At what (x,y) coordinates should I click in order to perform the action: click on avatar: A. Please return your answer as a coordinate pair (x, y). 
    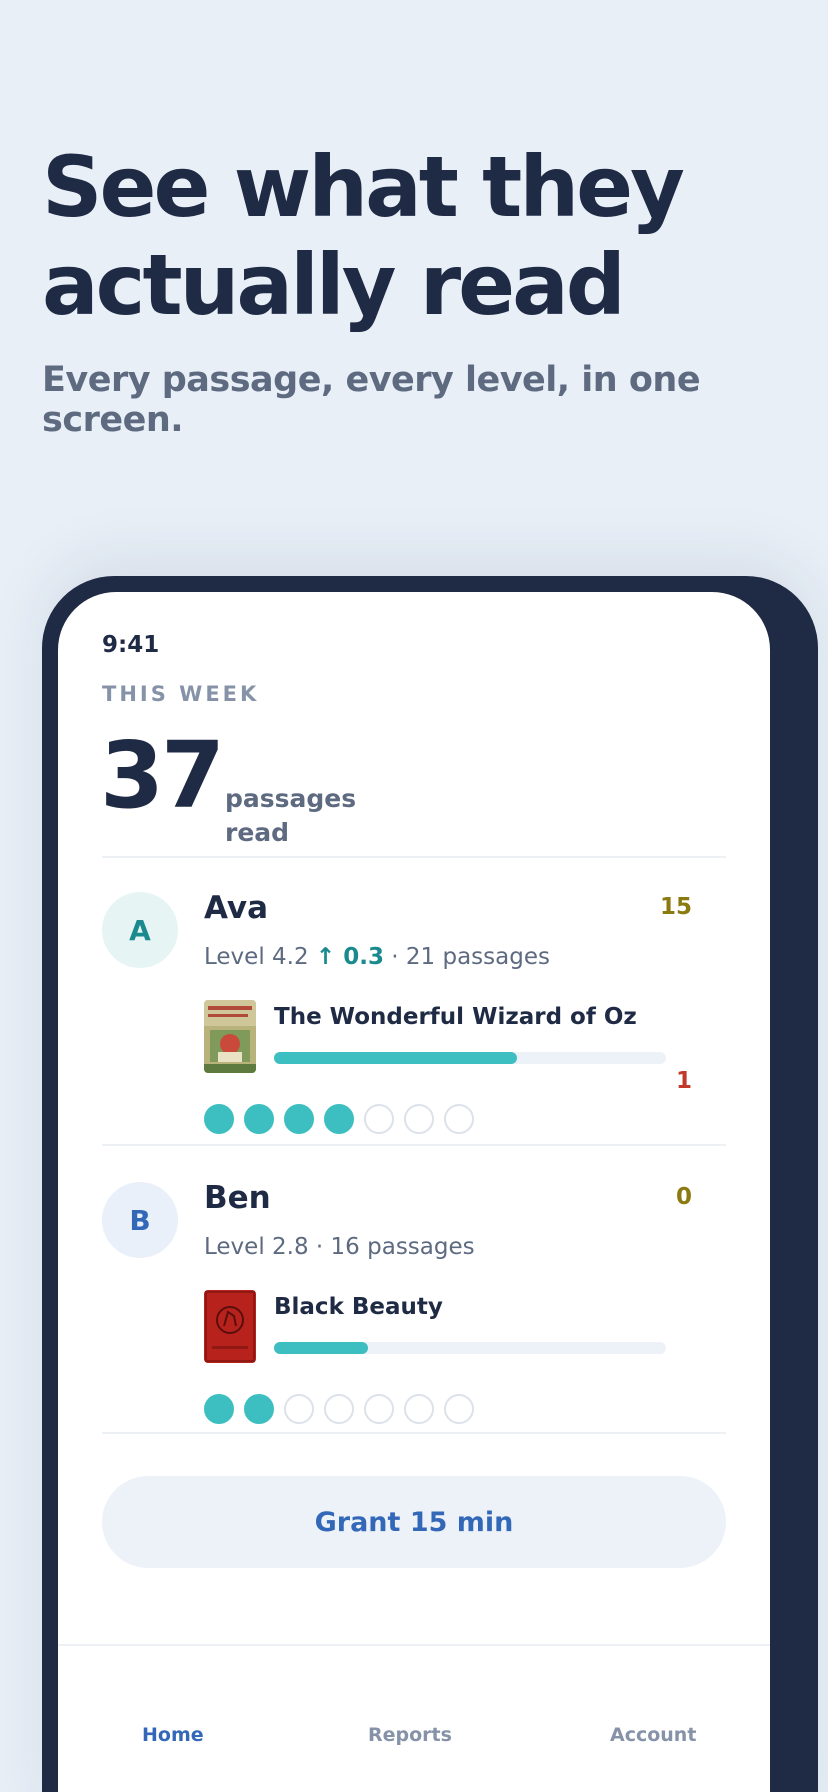
    Looking at the image, I should click on (140, 930).